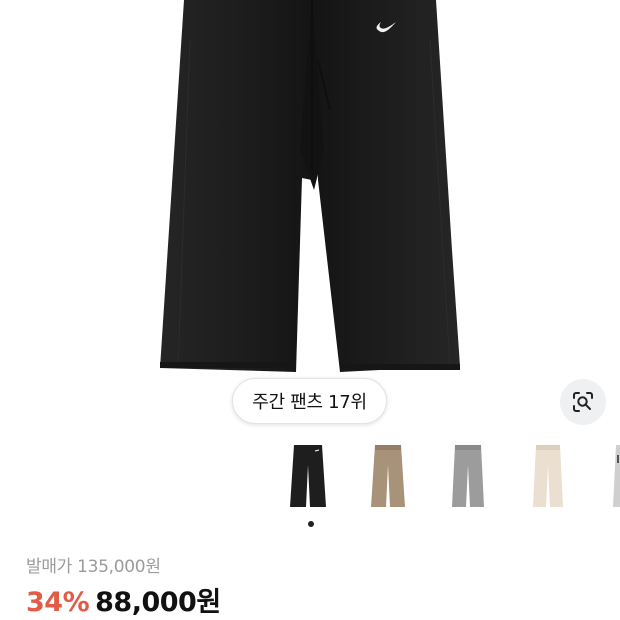  I want to click on gallery-active-indicator, so click(311, 524).